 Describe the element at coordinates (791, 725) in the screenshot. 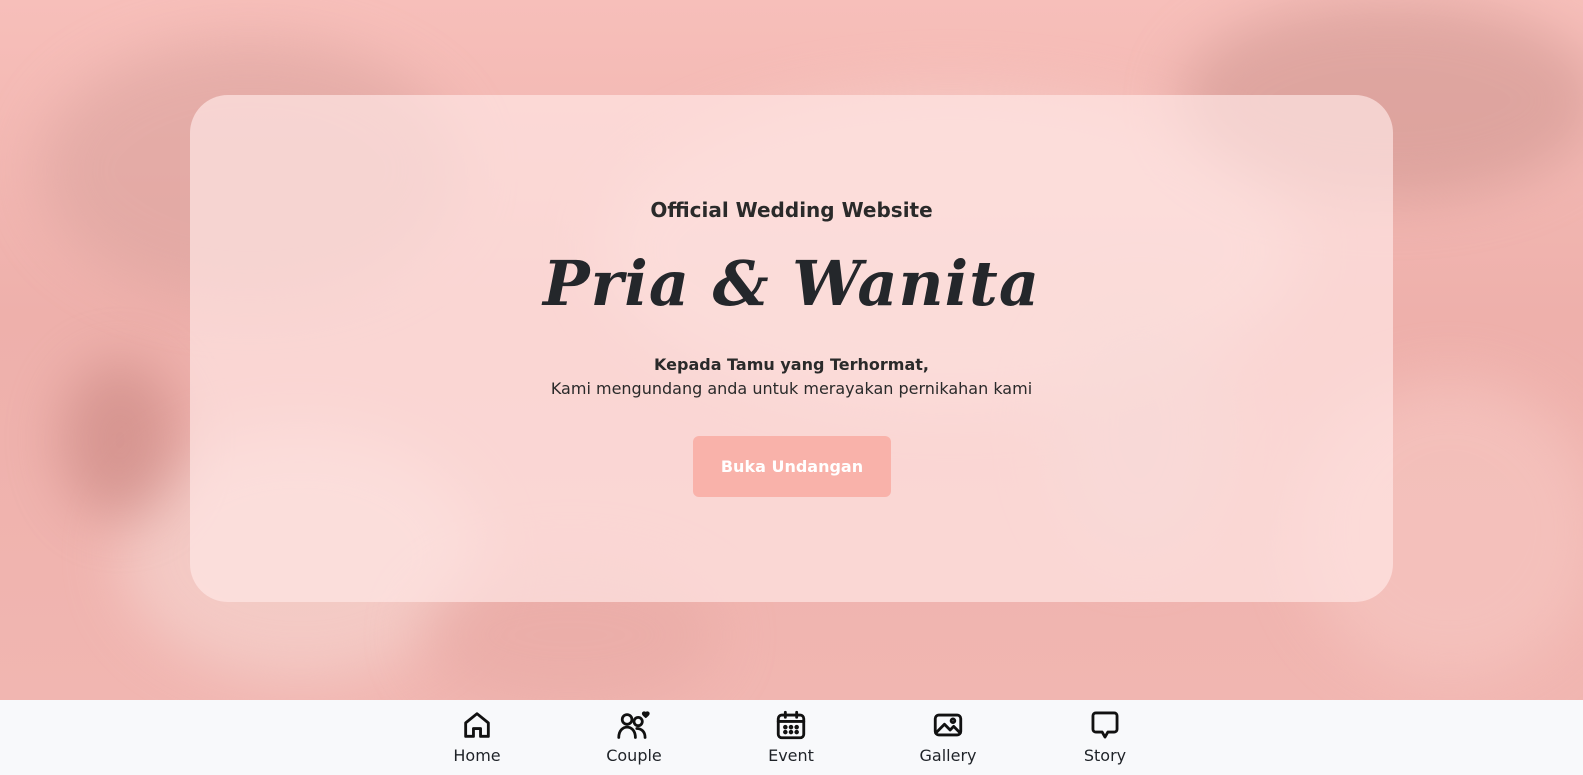

I see `calendar-icon` at that location.